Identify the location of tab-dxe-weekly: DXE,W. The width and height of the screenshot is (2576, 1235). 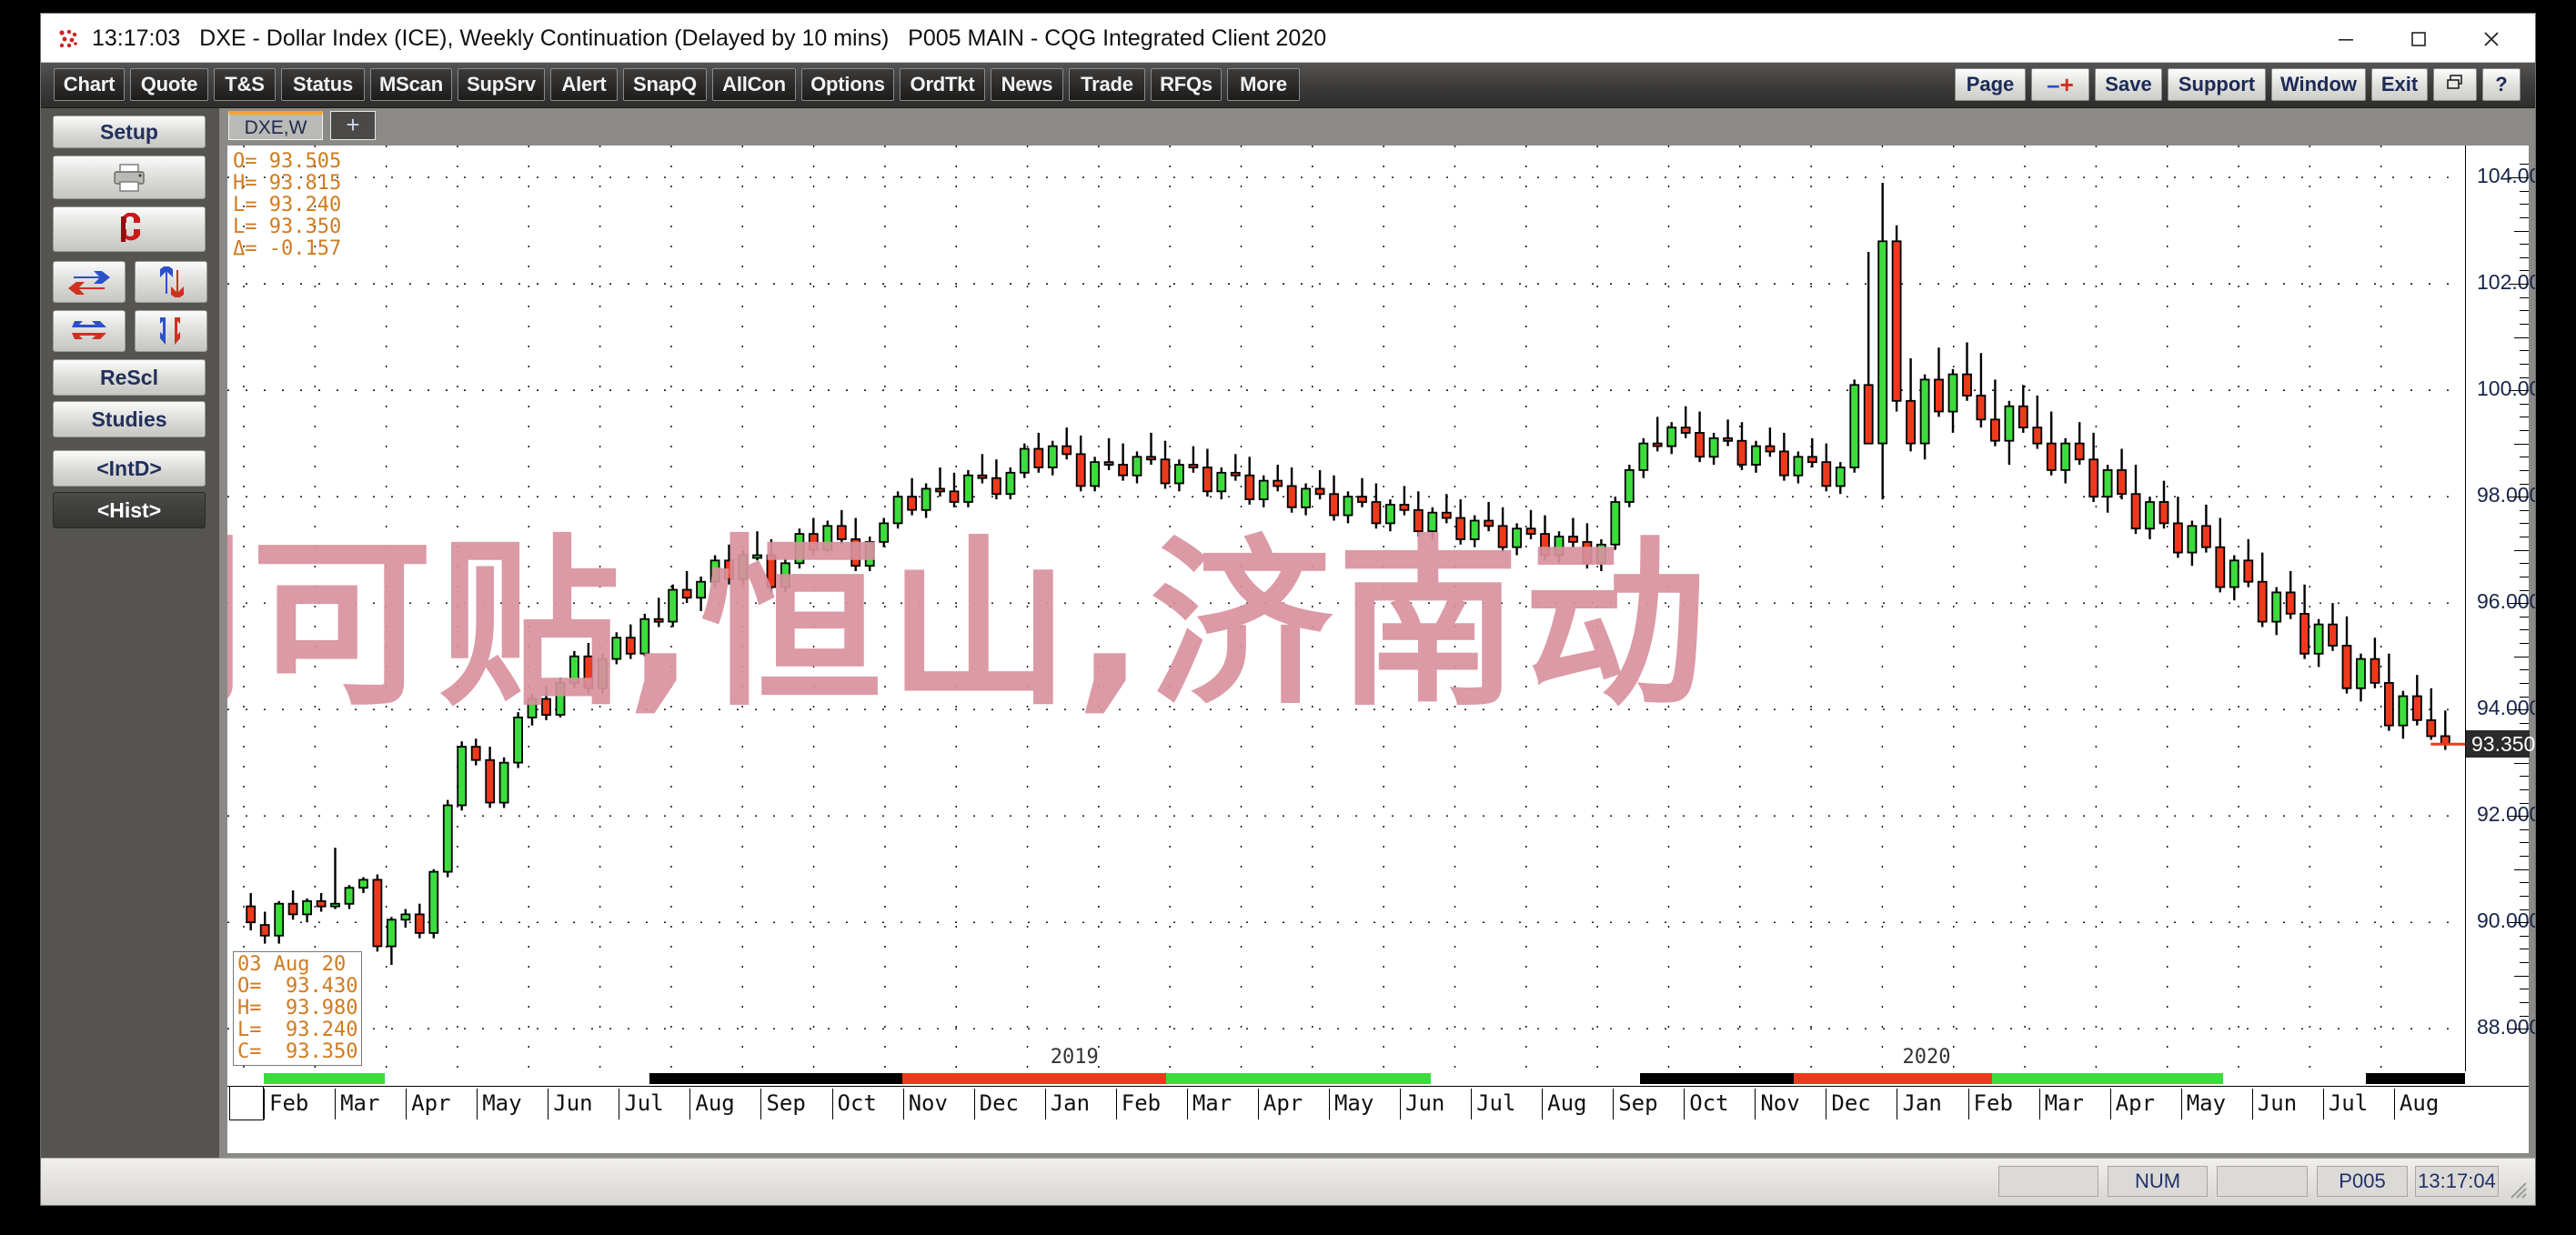
(275, 126).